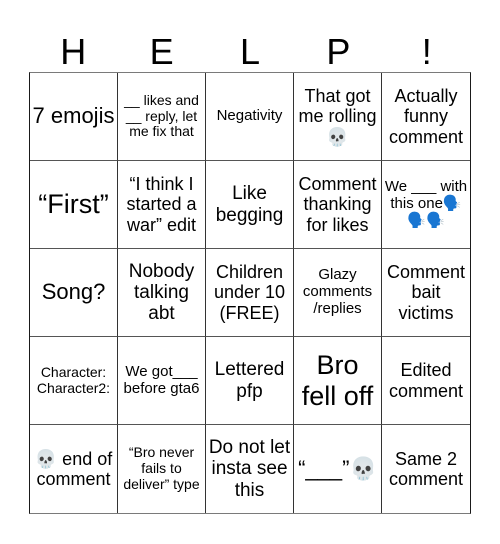 The image size is (500, 544). What do you see at coordinates (162, 293) in the screenshot?
I see `bingo-cell-r3c2: Nobody talking abt` at bounding box center [162, 293].